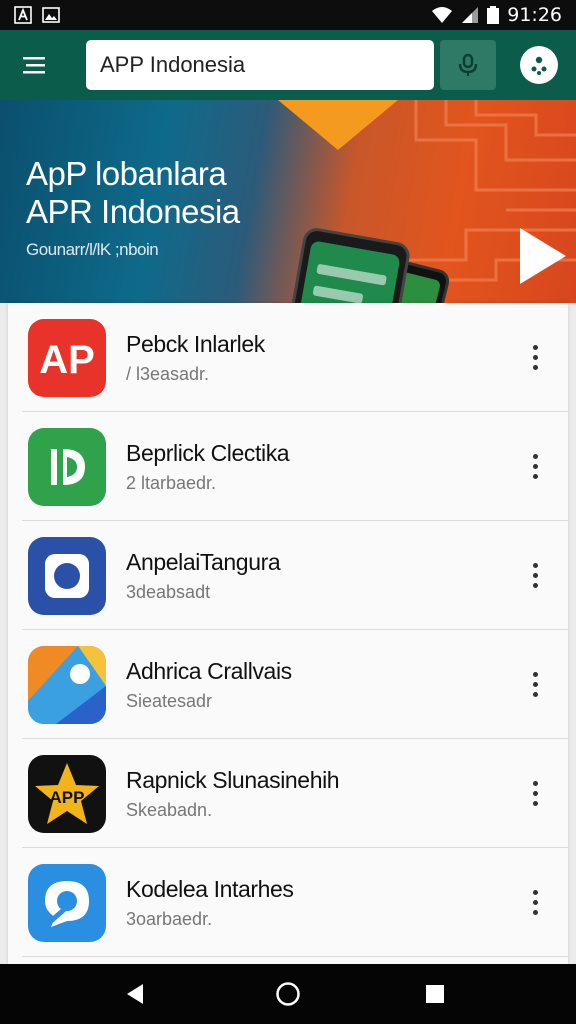 The image size is (576, 1024). I want to click on item-text: Beprlick Clectika 2 ltarbaedr., so click(208, 466).